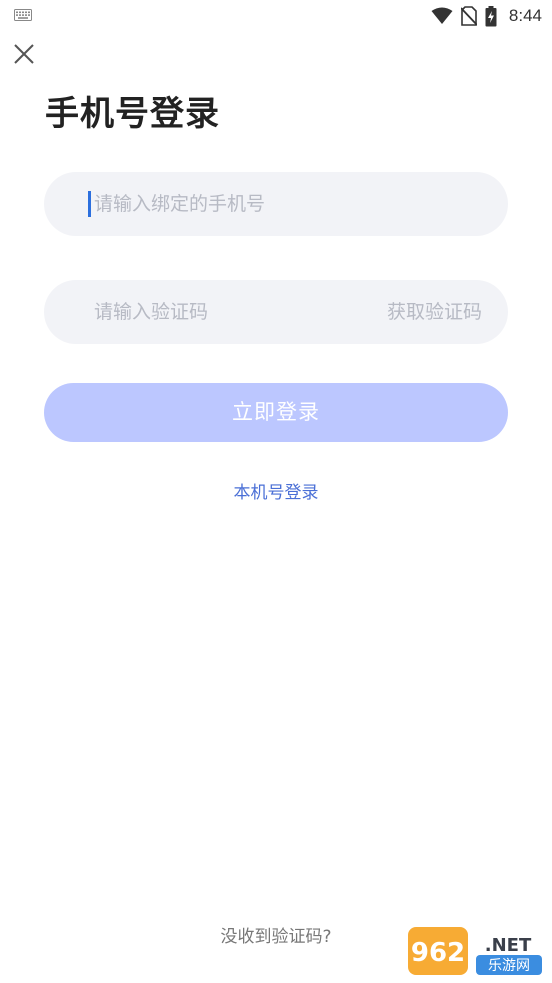 This screenshot has height=983, width=552. Describe the element at coordinates (442, 15) in the screenshot. I see `wifi-icon` at that location.